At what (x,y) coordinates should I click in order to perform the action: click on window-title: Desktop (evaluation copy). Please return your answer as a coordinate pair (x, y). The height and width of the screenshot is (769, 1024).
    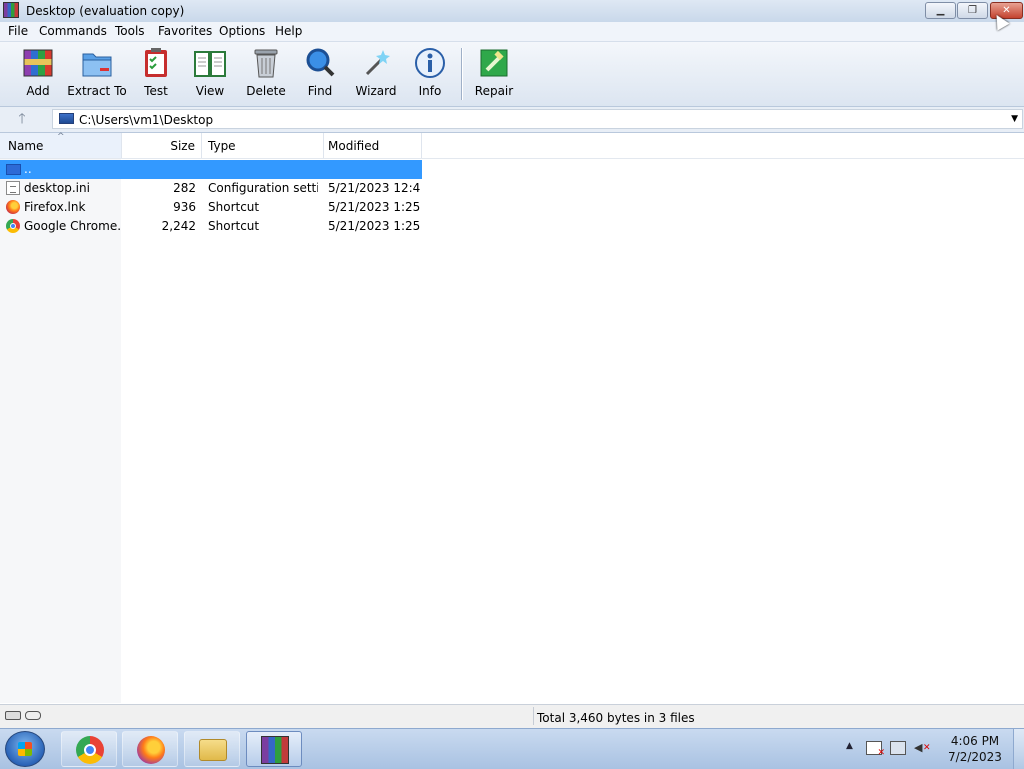
    Looking at the image, I should click on (105, 11).